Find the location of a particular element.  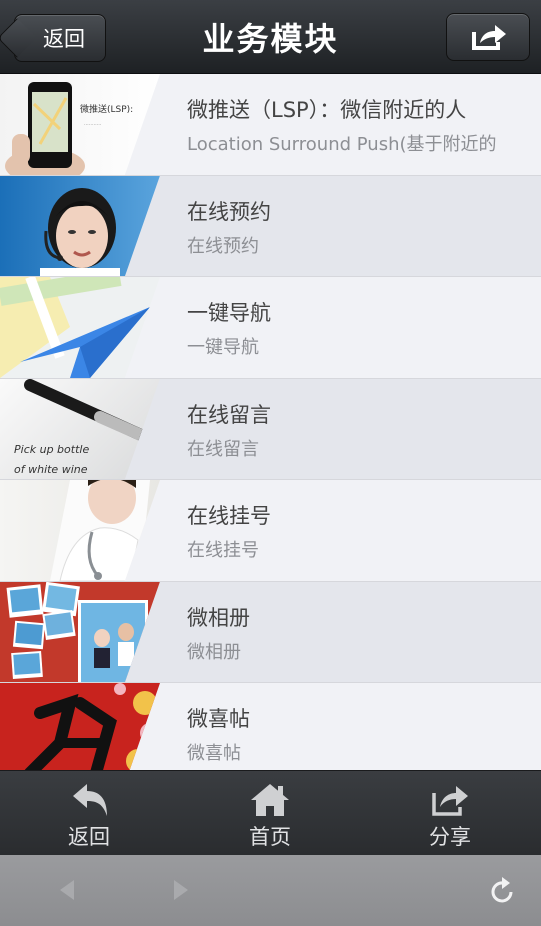

browser-back-button is located at coordinates (67, 890).